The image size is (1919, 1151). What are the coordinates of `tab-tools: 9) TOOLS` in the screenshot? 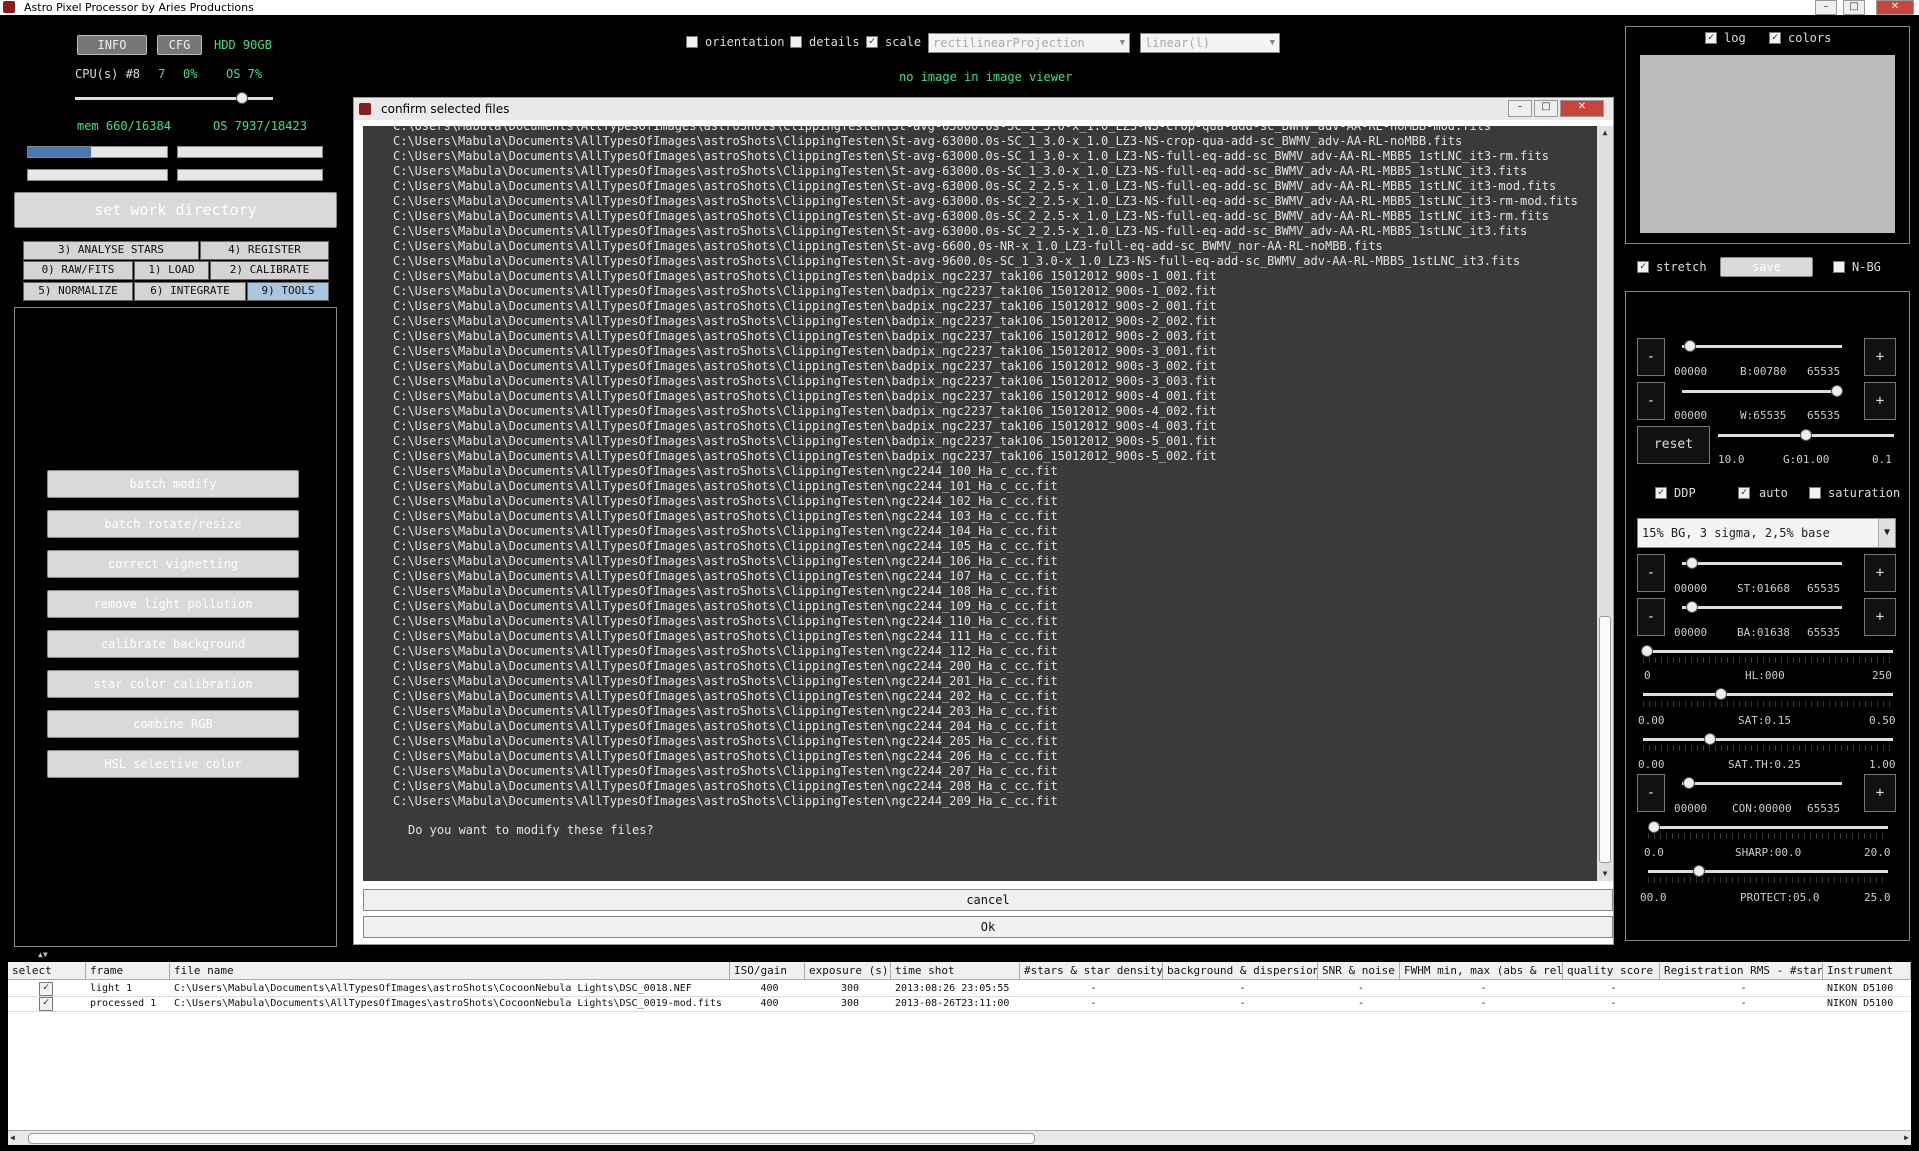 It's located at (288, 291).